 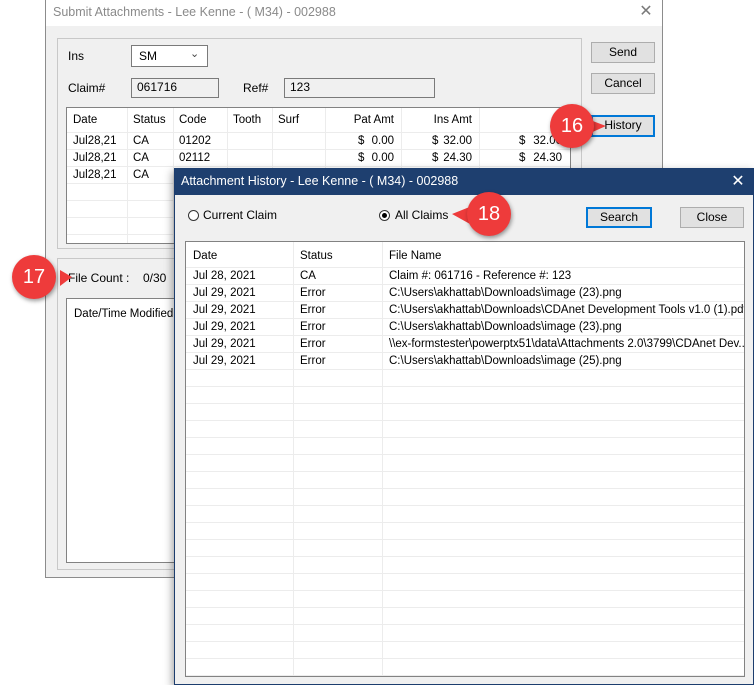 I want to click on callout-17-pointer, so click(x=66, y=278).